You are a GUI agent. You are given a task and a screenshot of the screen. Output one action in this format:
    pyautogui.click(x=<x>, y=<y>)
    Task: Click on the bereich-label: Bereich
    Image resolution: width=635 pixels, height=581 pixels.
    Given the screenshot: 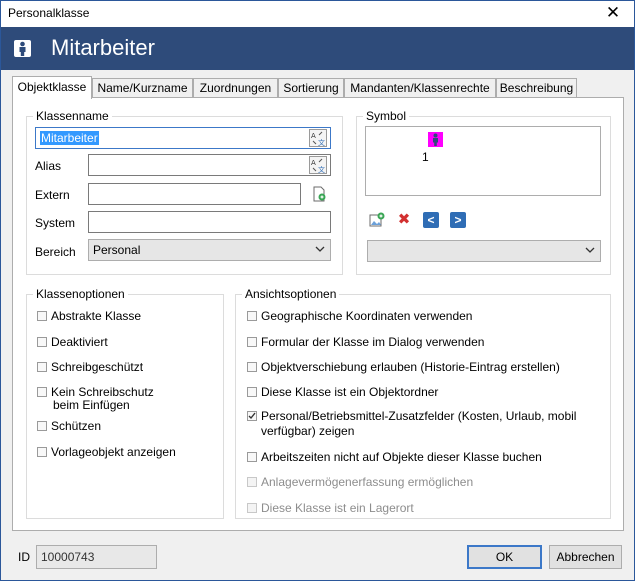 What is the action you would take?
    pyautogui.click(x=55, y=252)
    